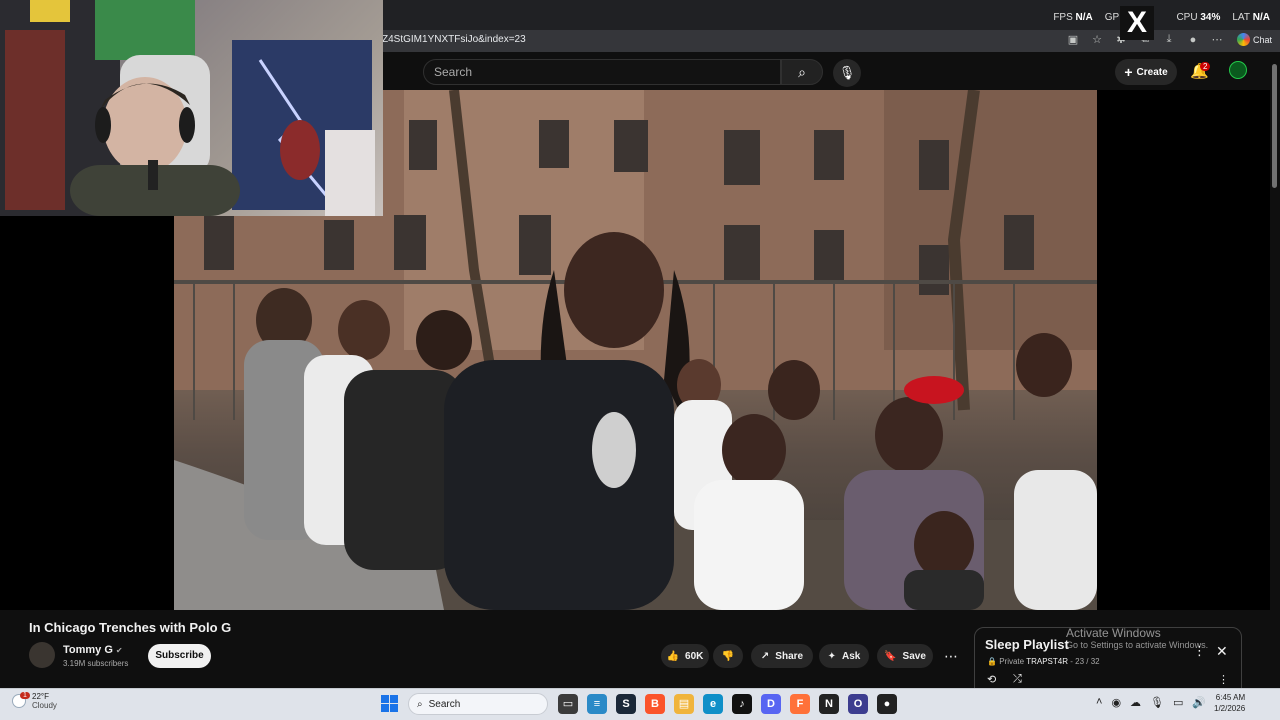 This screenshot has width=1280, height=720. I want to click on thumbs-down-icon: 👎, so click(728, 656).